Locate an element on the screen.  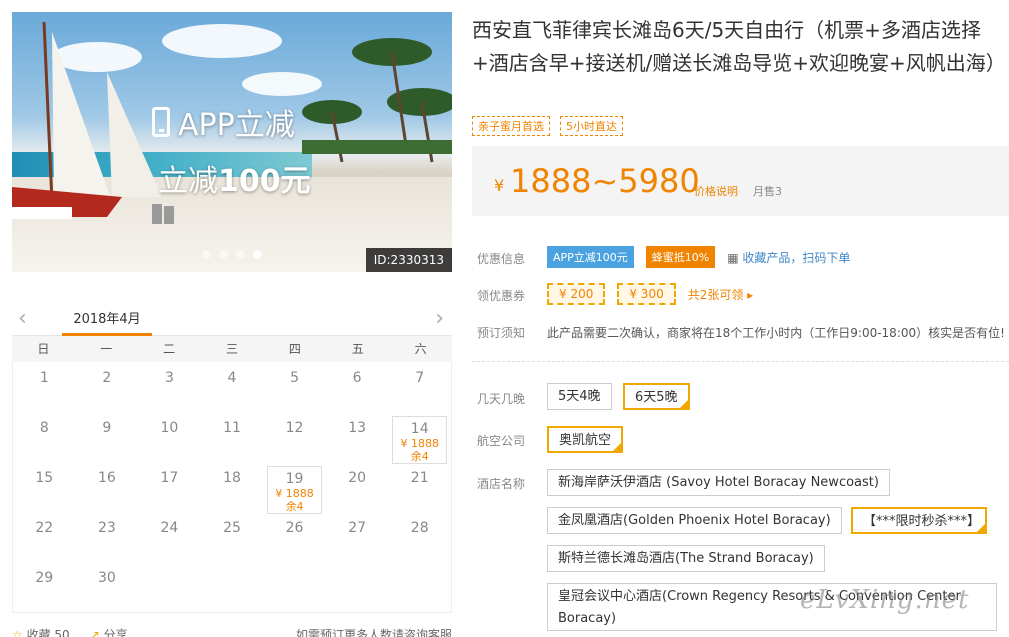
calendar-day-number: 18 is located at coordinates (232, 478).